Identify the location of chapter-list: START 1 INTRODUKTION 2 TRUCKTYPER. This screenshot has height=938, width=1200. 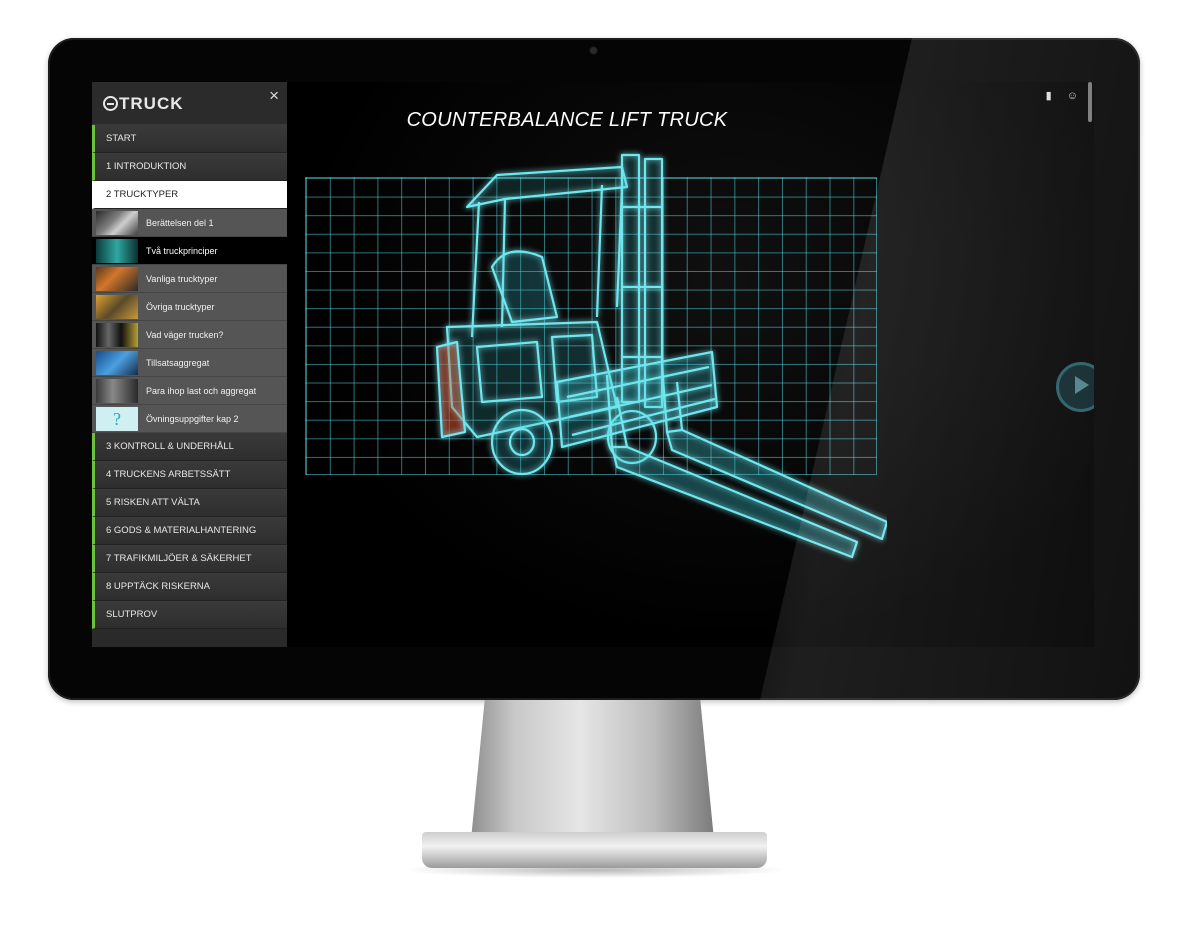
(189, 167).